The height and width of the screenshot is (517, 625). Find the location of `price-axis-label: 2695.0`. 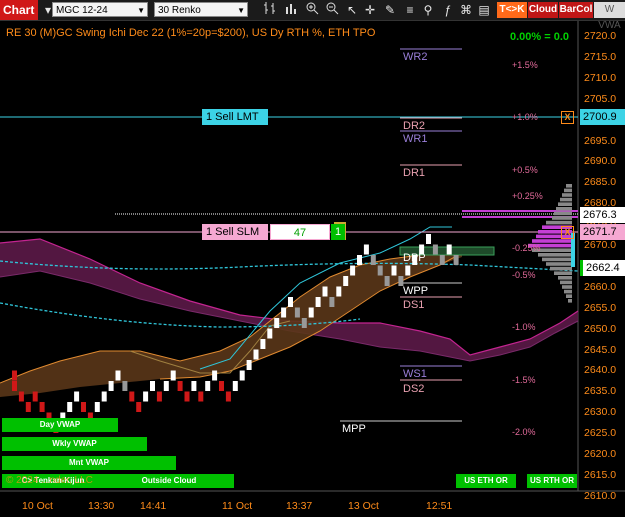

price-axis-label: 2695.0 is located at coordinates (600, 140).